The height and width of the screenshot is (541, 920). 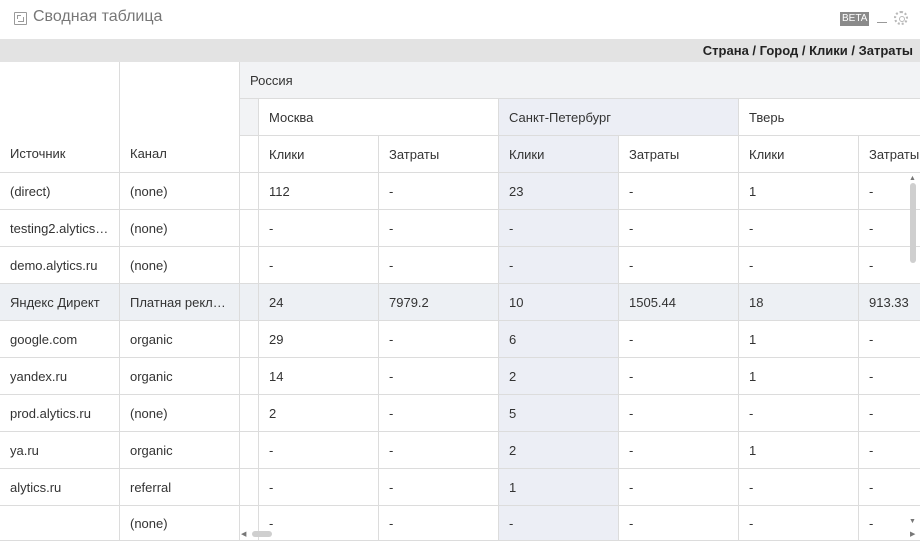 What do you see at coordinates (912, 521) in the screenshot?
I see `scroll-down-icon: ▼` at bounding box center [912, 521].